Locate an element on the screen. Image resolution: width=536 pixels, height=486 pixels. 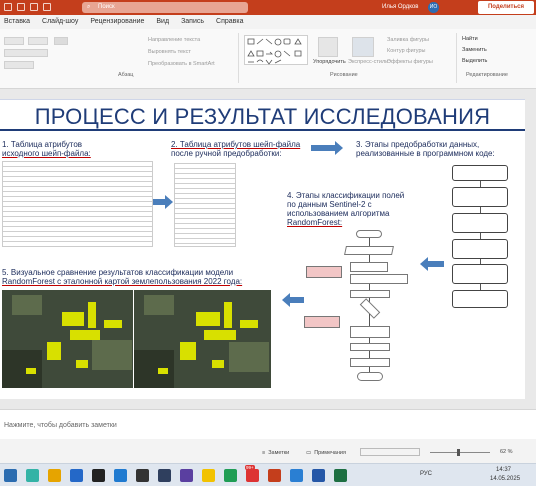
numbering-button is located at coordinates (38, 41).